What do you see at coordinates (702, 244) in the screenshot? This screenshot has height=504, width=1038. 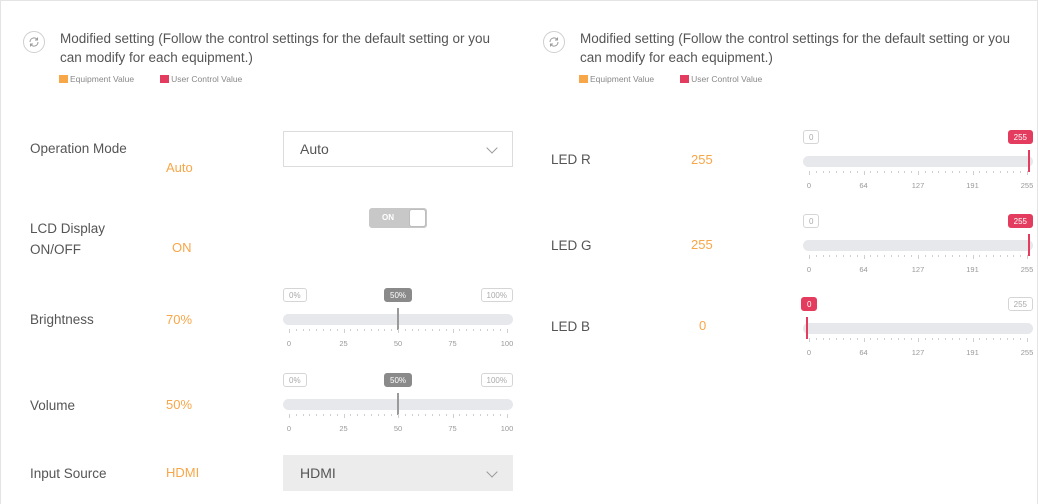 I see `led-g-value: 255` at bounding box center [702, 244].